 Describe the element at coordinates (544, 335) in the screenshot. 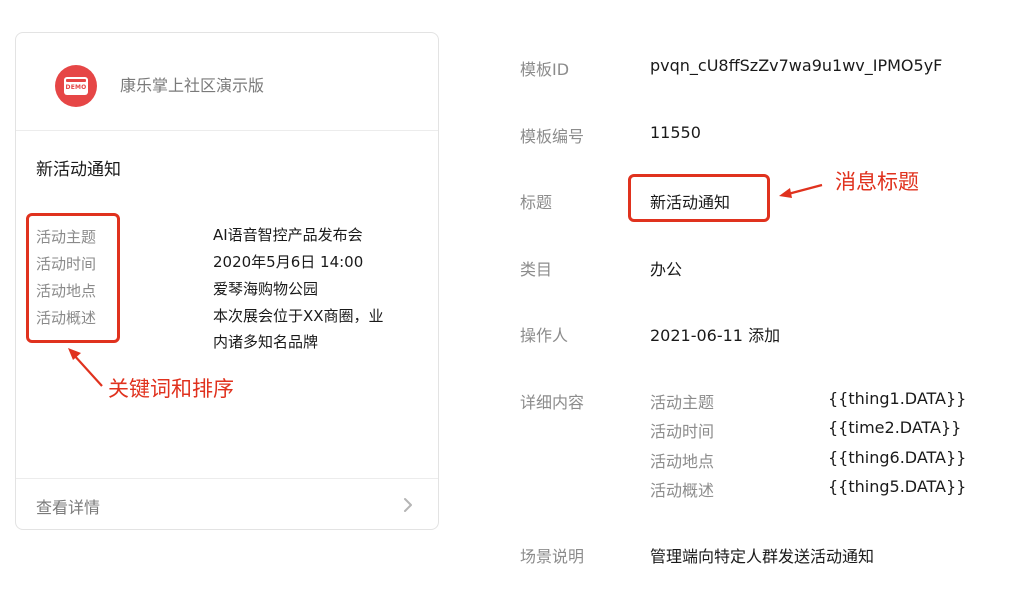

I see `operator-label: 操作人` at that location.